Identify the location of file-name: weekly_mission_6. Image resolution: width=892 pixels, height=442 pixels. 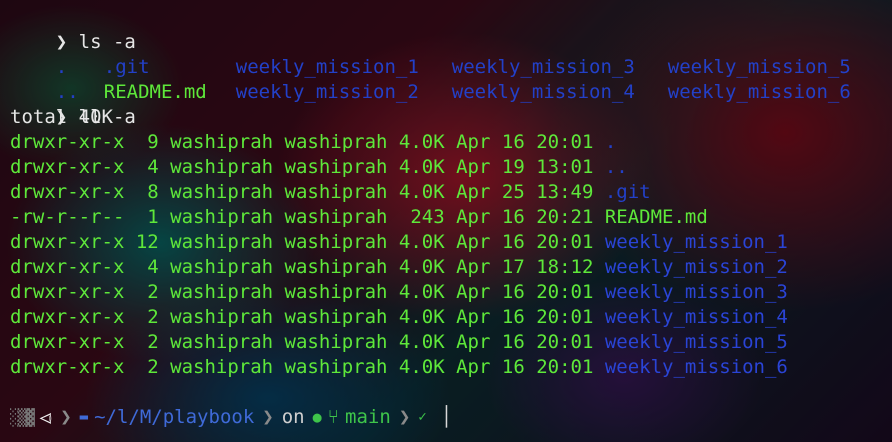
(696, 367).